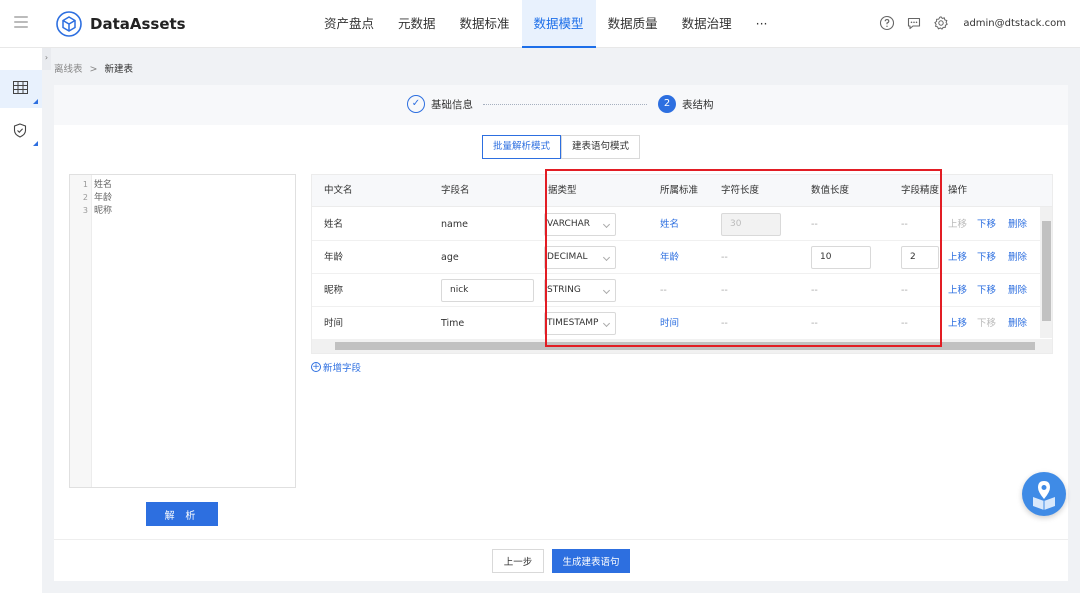 This screenshot has height=593, width=1080. I want to click on nav-item-data-standard: 数据标准, so click(485, 24).